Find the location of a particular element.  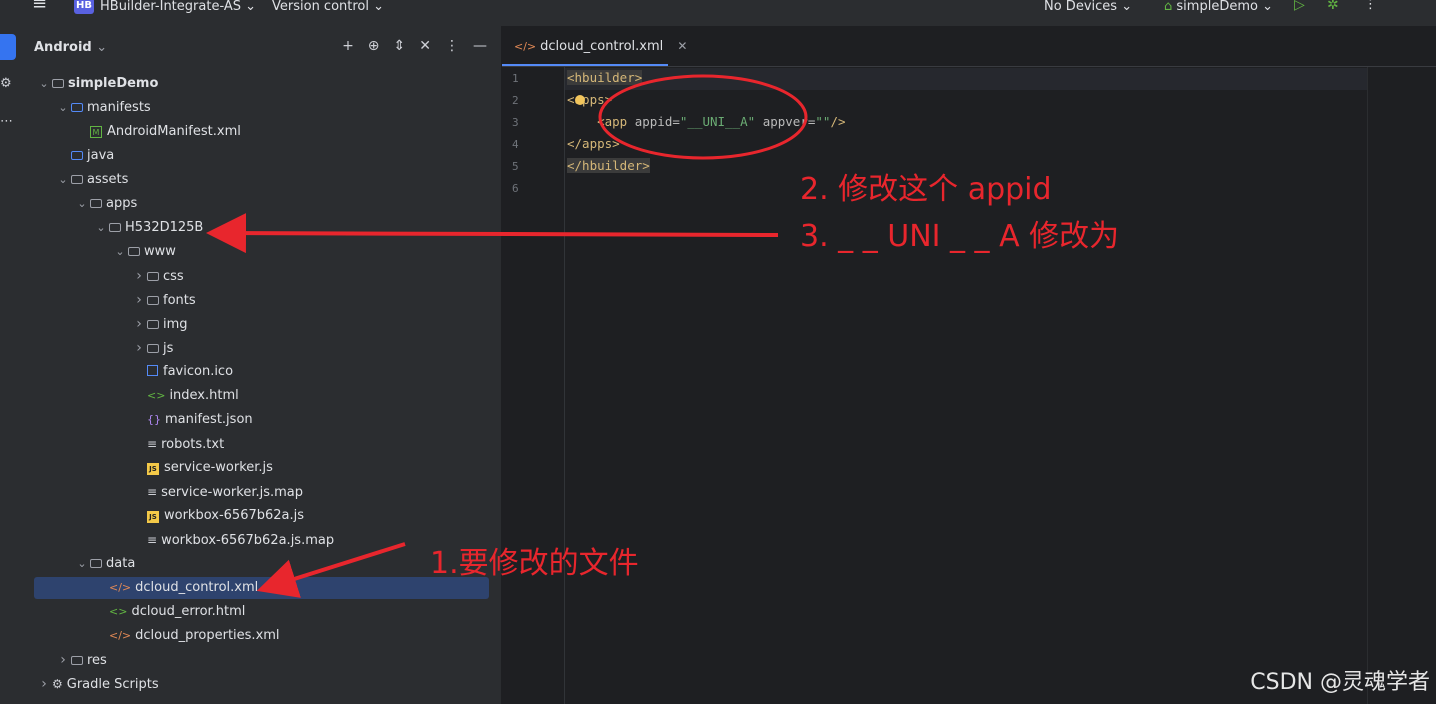

close-icon: ✕ is located at coordinates (682, 46).